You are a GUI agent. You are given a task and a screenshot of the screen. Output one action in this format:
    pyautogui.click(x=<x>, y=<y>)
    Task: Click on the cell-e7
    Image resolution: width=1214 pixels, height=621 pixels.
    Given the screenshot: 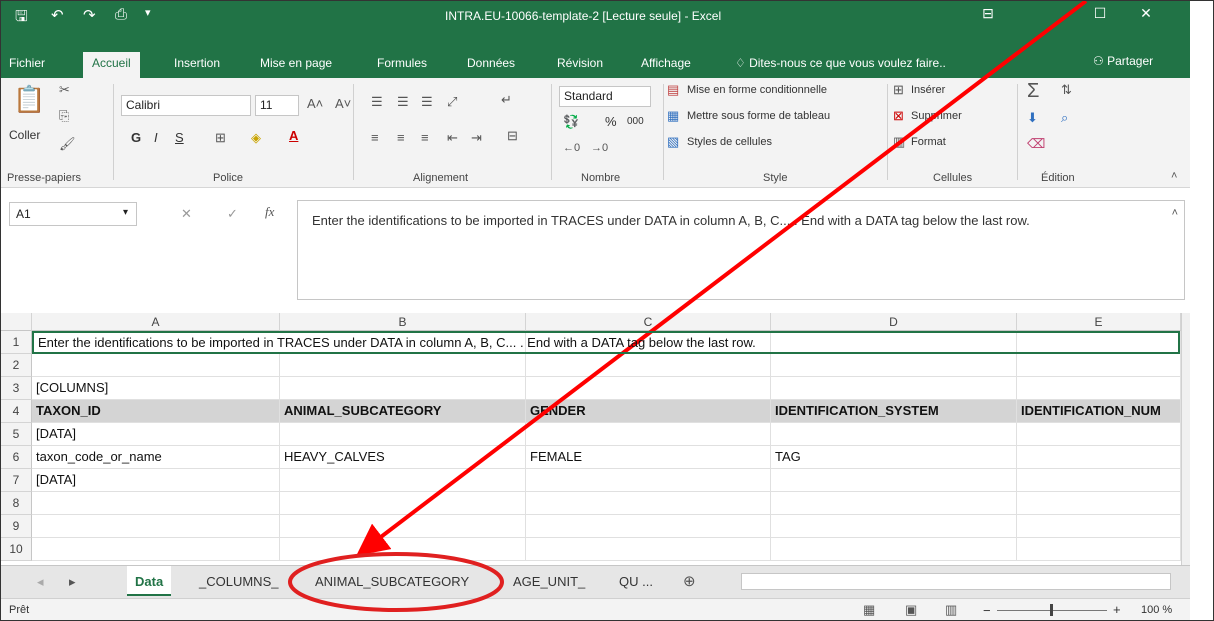 What is the action you would take?
    pyautogui.click(x=1099, y=480)
    